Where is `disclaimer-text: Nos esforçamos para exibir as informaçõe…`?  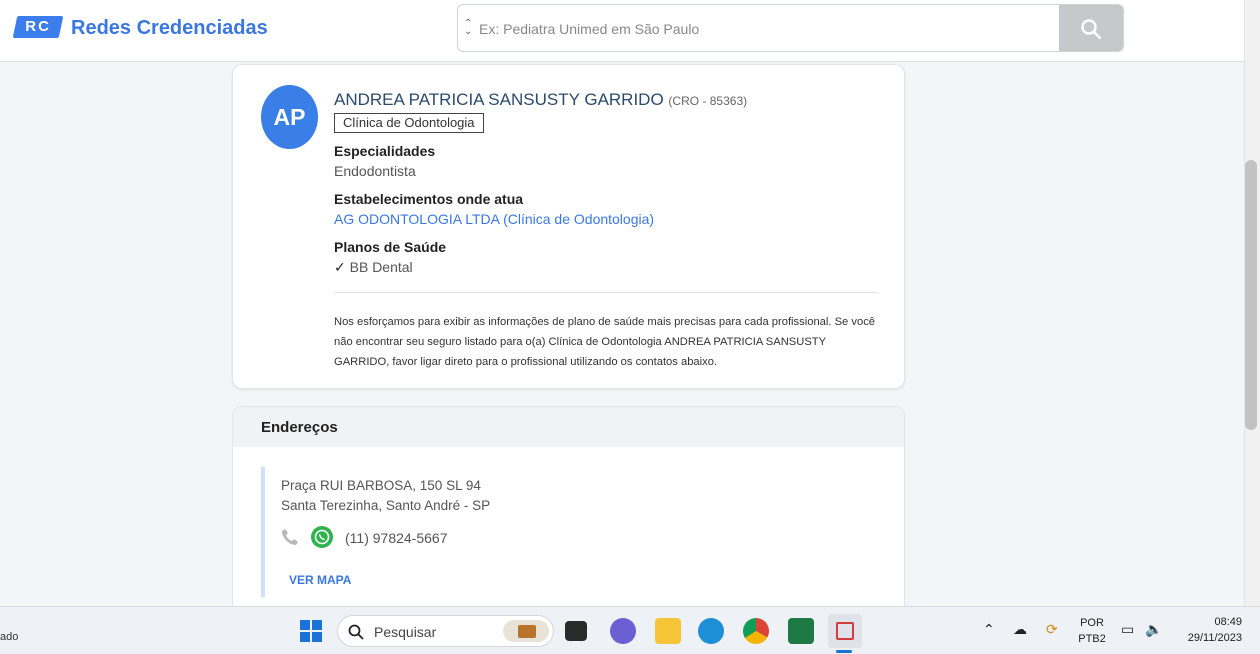 disclaimer-text: Nos esforçamos para exibir as informaçõe… is located at coordinates (605, 342).